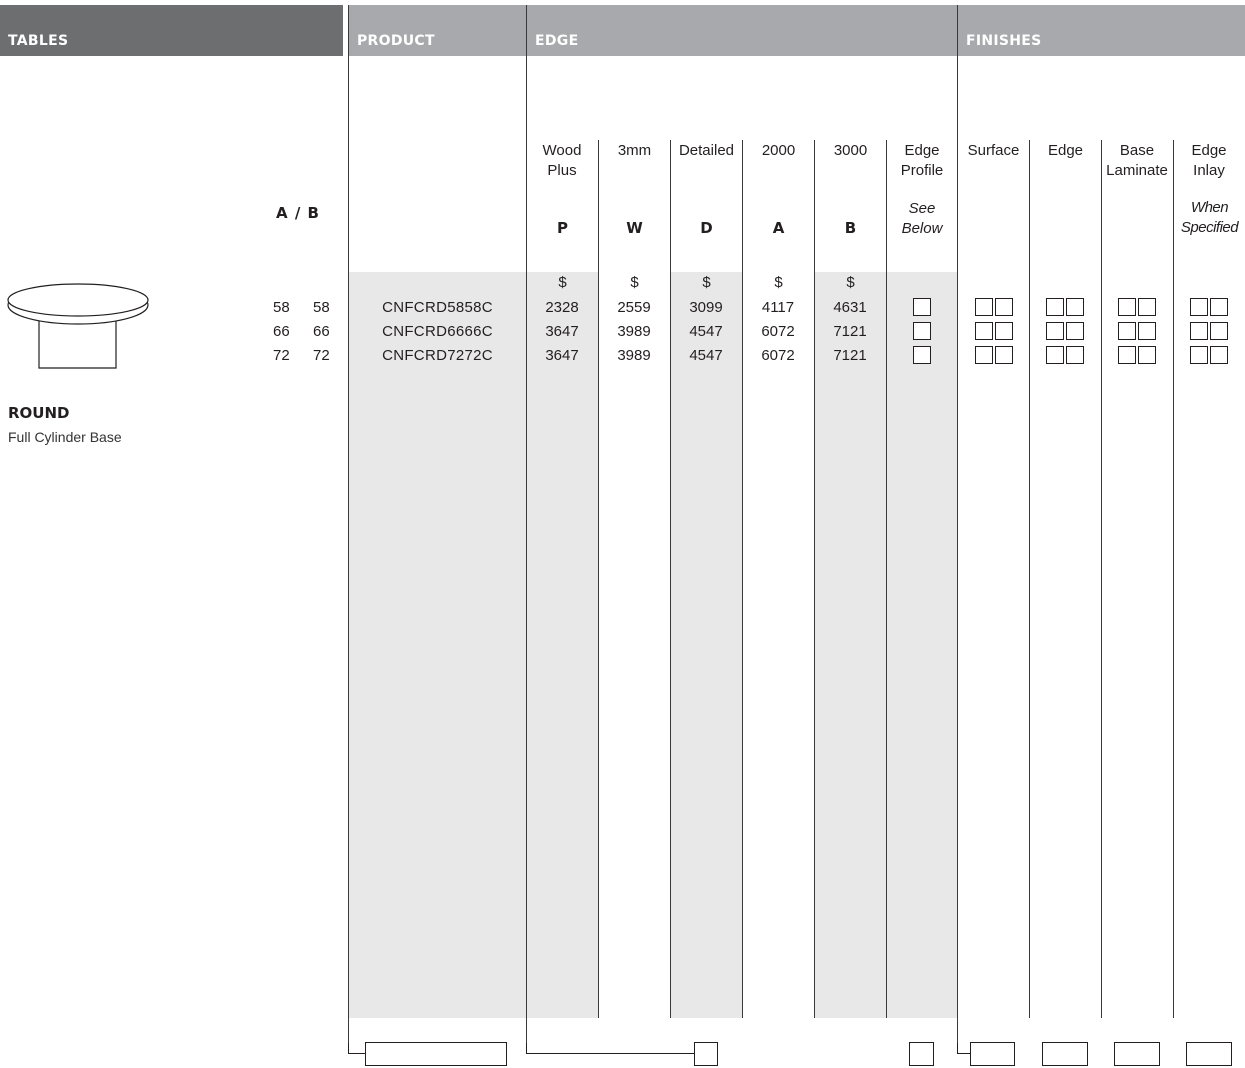  Describe the element at coordinates (436, 1054) in the screenshot. I see `product-order-field` at that location.